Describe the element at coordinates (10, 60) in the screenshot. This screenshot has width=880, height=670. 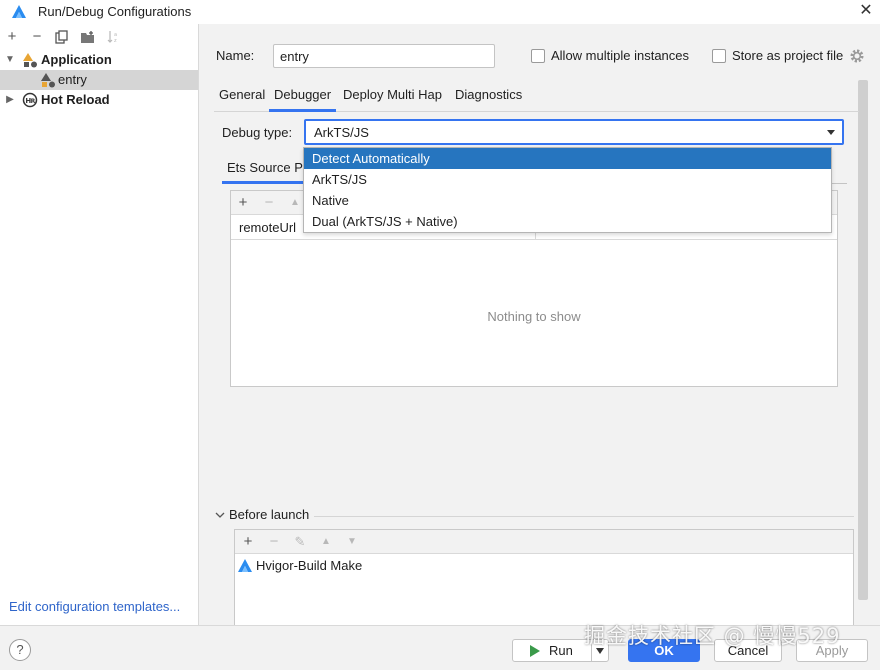
I see `chevron-down-icon: ▼` at that location.